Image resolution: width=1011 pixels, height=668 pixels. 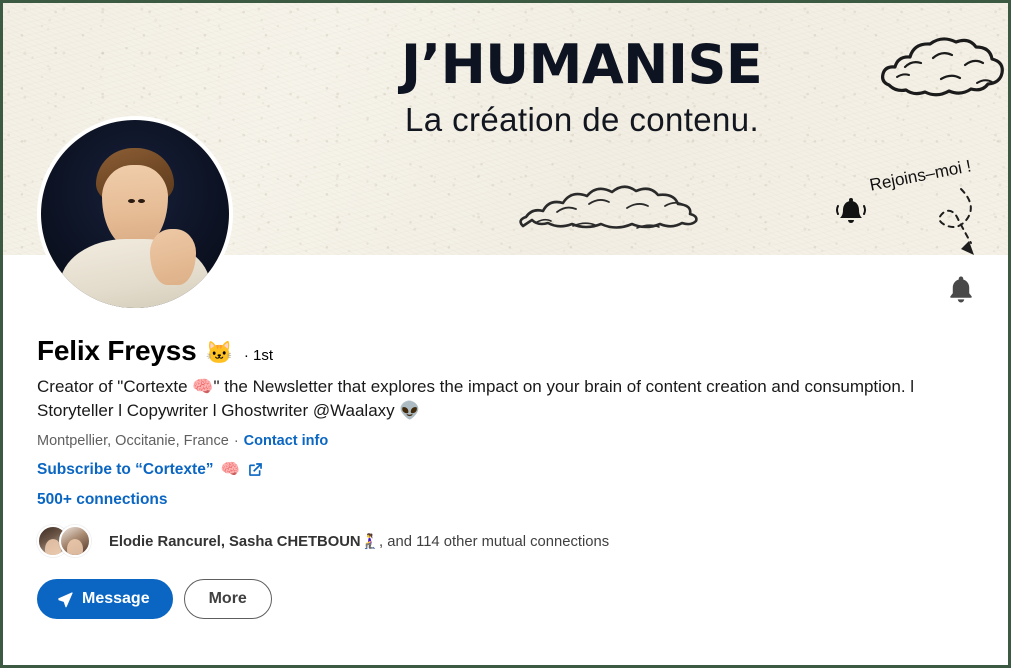 I want to click on avatar-image, so click(x=135, y=214).